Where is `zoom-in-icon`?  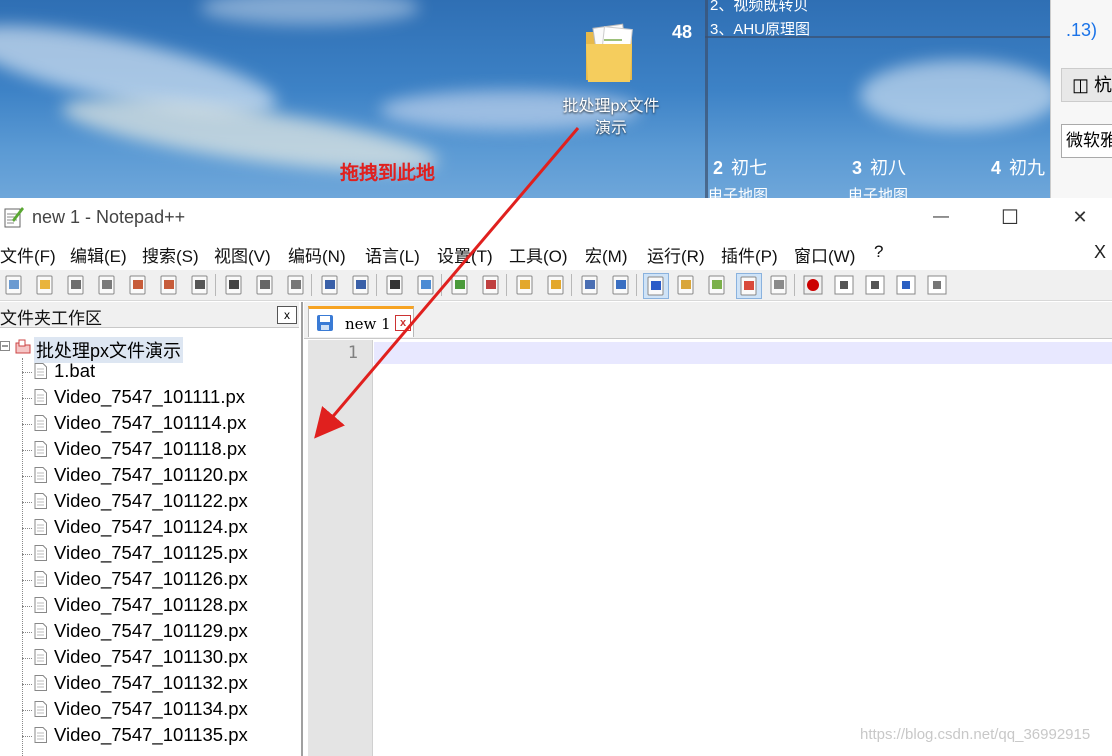
zoom-in-icon is located at coordinates (460, 285).